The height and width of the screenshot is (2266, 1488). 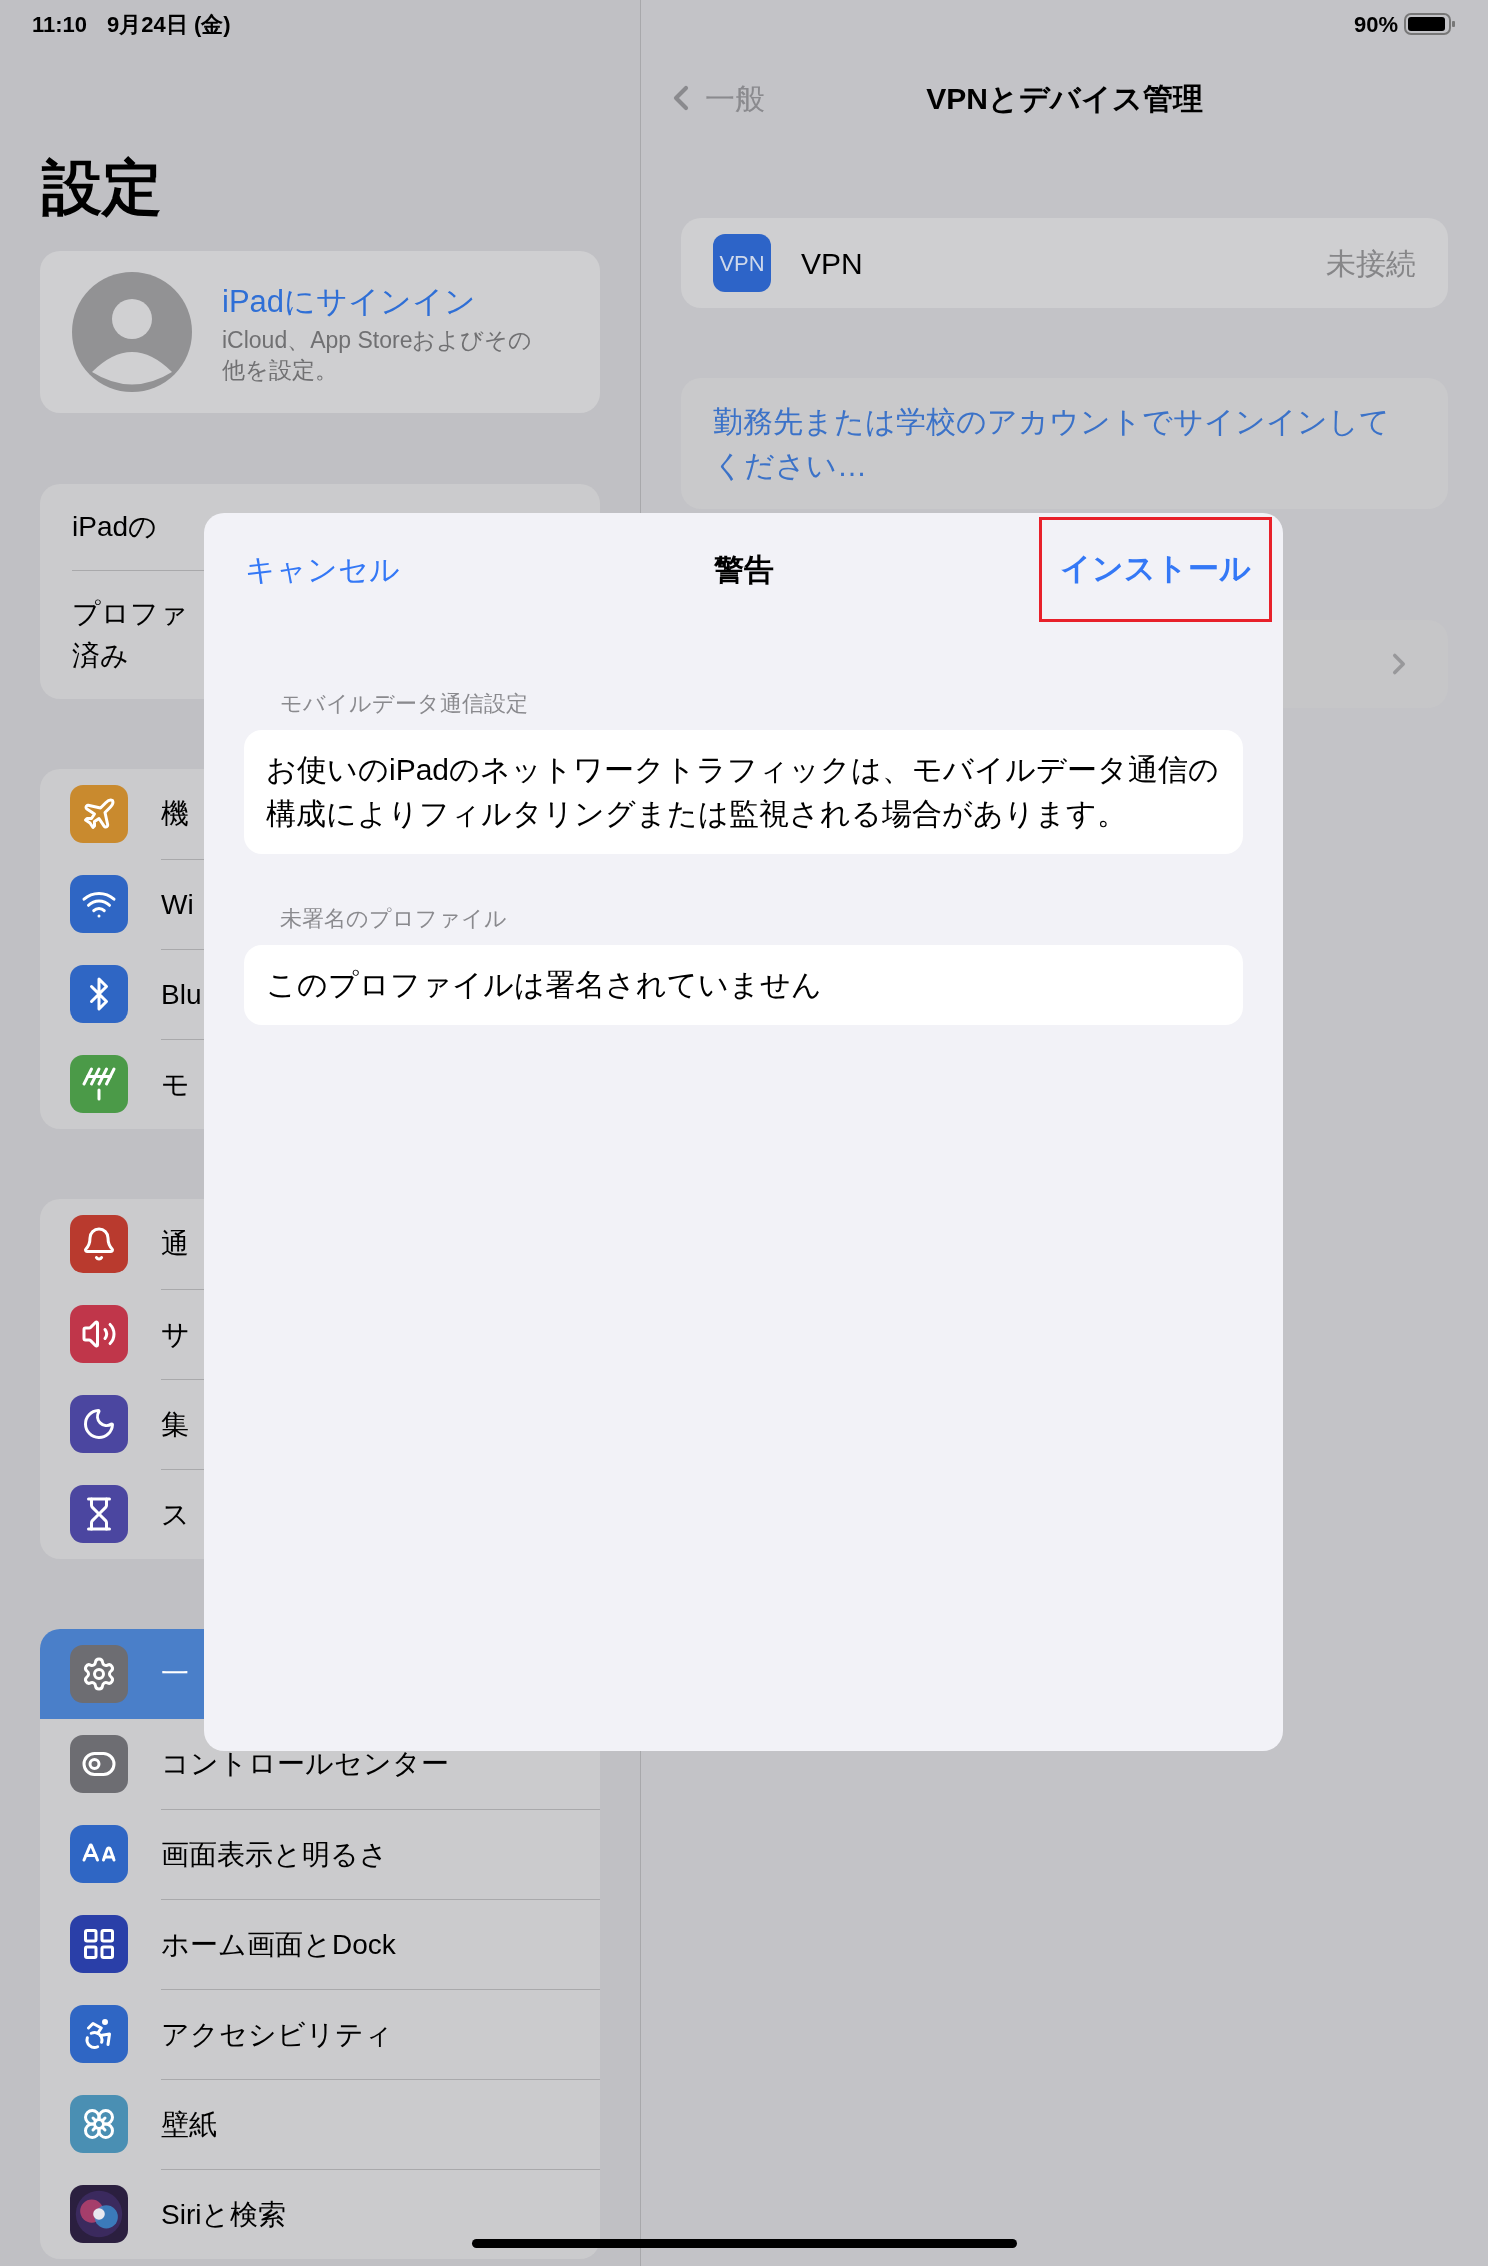 What do you see at coordinates (181, 994) in the screenshot?
I see `row-label: Blu` at bounding box center [181, 994].